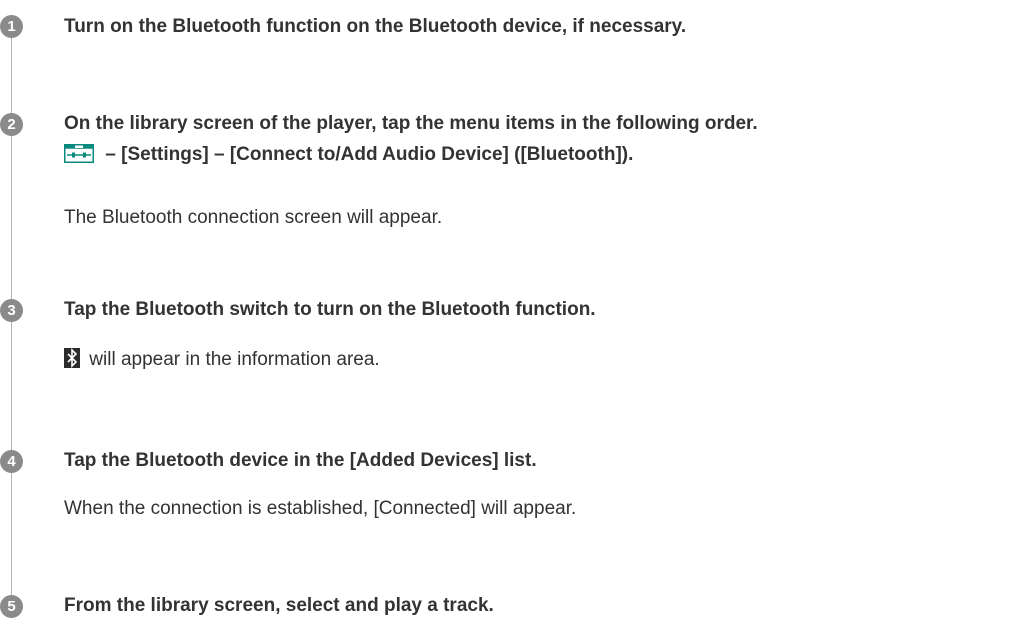 The image size is (1013, 621). I want to click on step-number-badge: 2, so click(11, 124).